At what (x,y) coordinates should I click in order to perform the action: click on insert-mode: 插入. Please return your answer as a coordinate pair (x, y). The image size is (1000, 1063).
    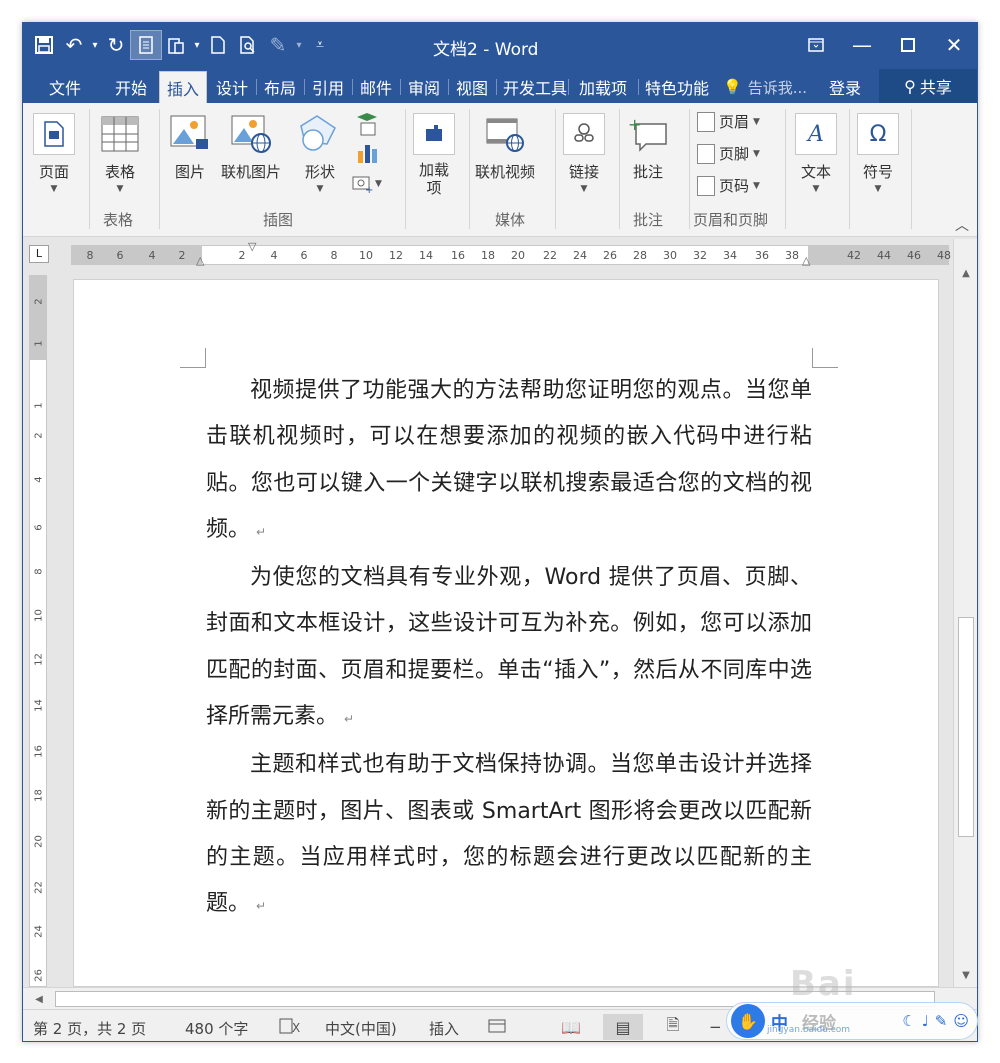
    Looking at the image, I should click on (444, 1028).